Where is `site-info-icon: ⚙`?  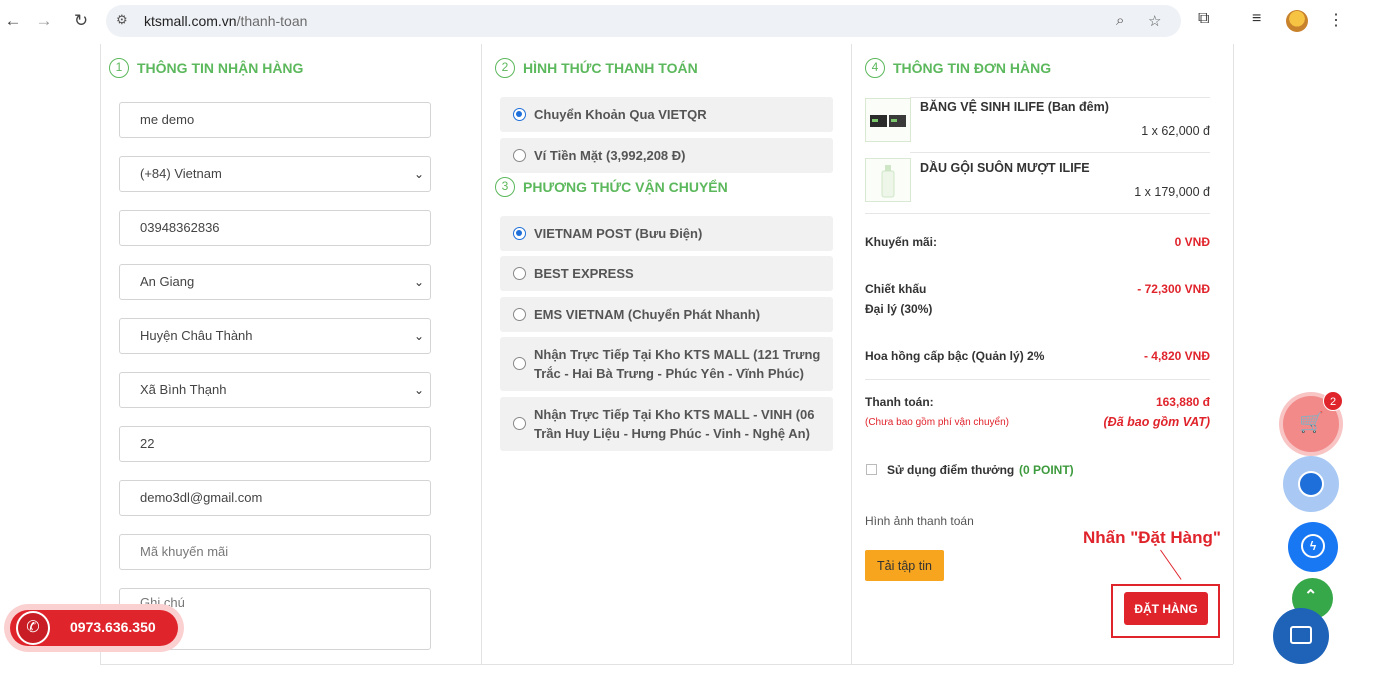
site-info-icon: ⚙ is located at coordinates (122, 20).